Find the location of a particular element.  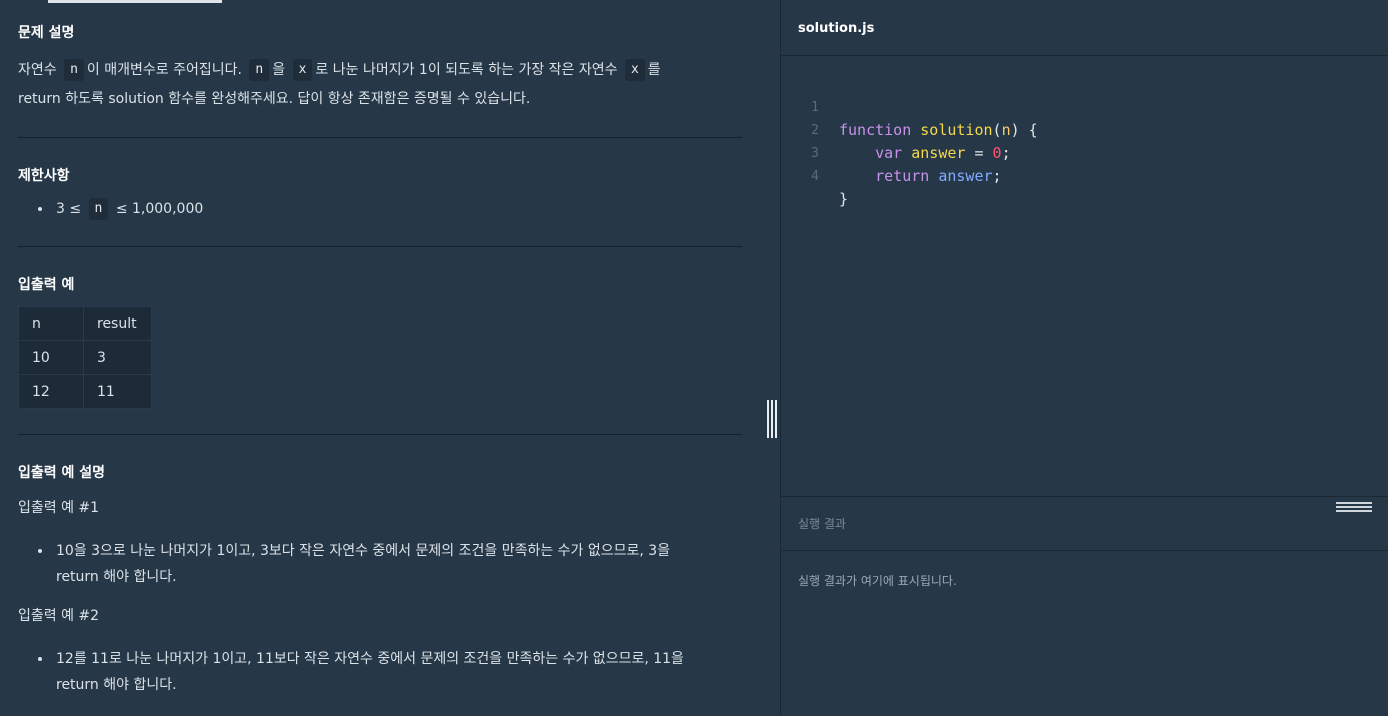

code-line: 2 var answer = 0; is located at coordinates (895, 130).